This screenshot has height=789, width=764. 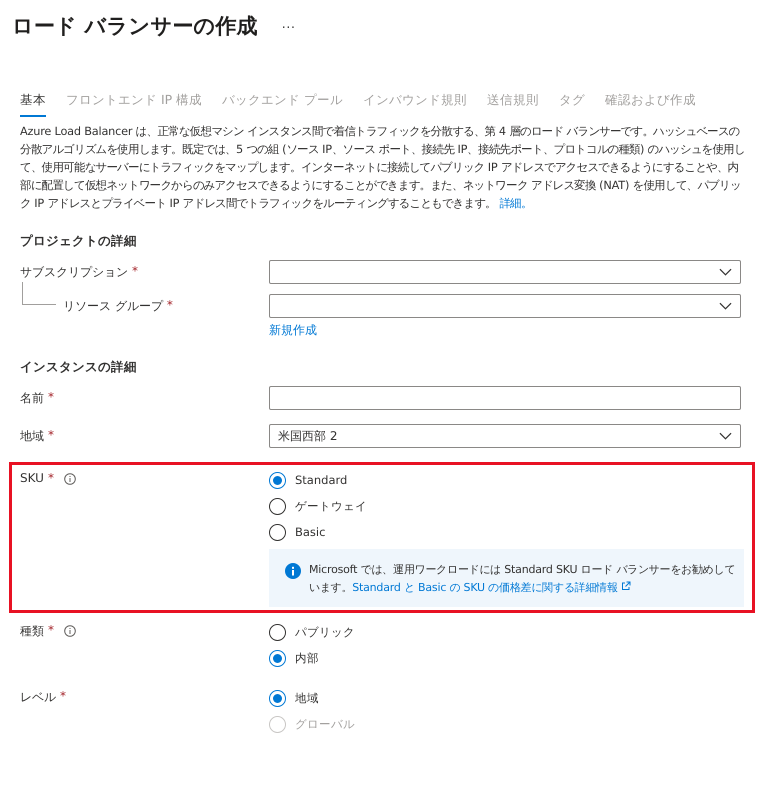 What do you see at coordinates (383, 168) in the screenshot?
I see `description-text: Azure Load Balancer は、正常な仮想マシン インスタンス間で着信トラフィックを分散する、第 4 層のロード バランサーです。ハッシュベースの分散アルゴリズムを使用します。既定では、5 つの組 (ソース IP、ソース ポート、接続先 IP、接続先ポート、プロトコルの種類) のハッシュを使用して、使用可能なサーバーにトラフィックをマップします。インターネットに接続してパブリック IP アドレスでアクセスできるようにすることや、内部に配置して仮想ネットワークからのみアクセスできるようにすることができます。また、ネットワーク アドレス変換 (NAT) を使用して、パブリック IP アドレスとプライベート IP アドレス間でトラフィックをルーティングすることもできます。 詳細。` at bounding box center [383, 168].